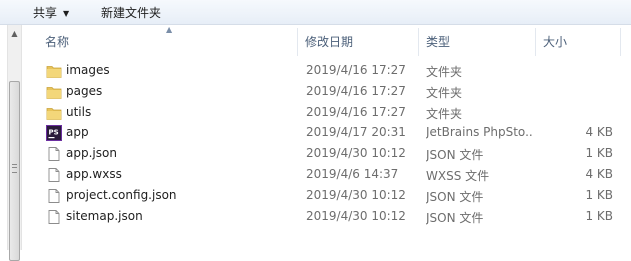 The height and width of the screenshot is (261, 631). I want to click on file-name: app.wxss, so click(94, 173).